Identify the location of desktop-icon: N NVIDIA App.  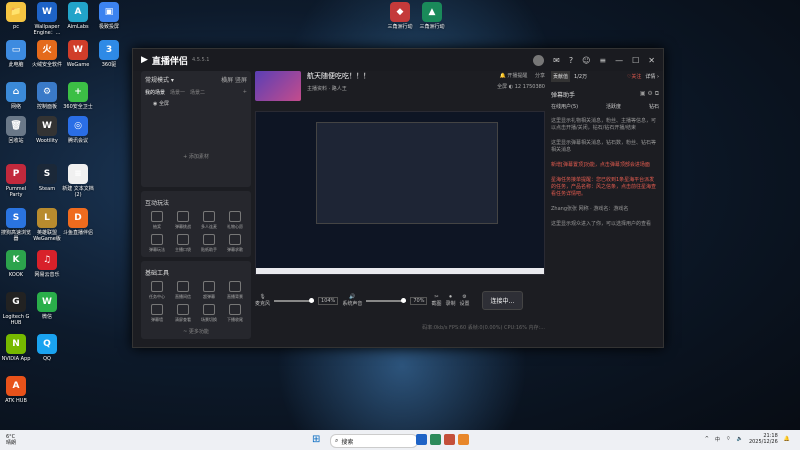
(16, 348).